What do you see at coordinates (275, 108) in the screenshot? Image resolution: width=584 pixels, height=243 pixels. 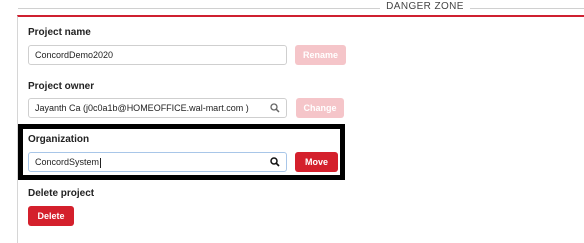 I see `search-icon` at bounding box center [275, 108].